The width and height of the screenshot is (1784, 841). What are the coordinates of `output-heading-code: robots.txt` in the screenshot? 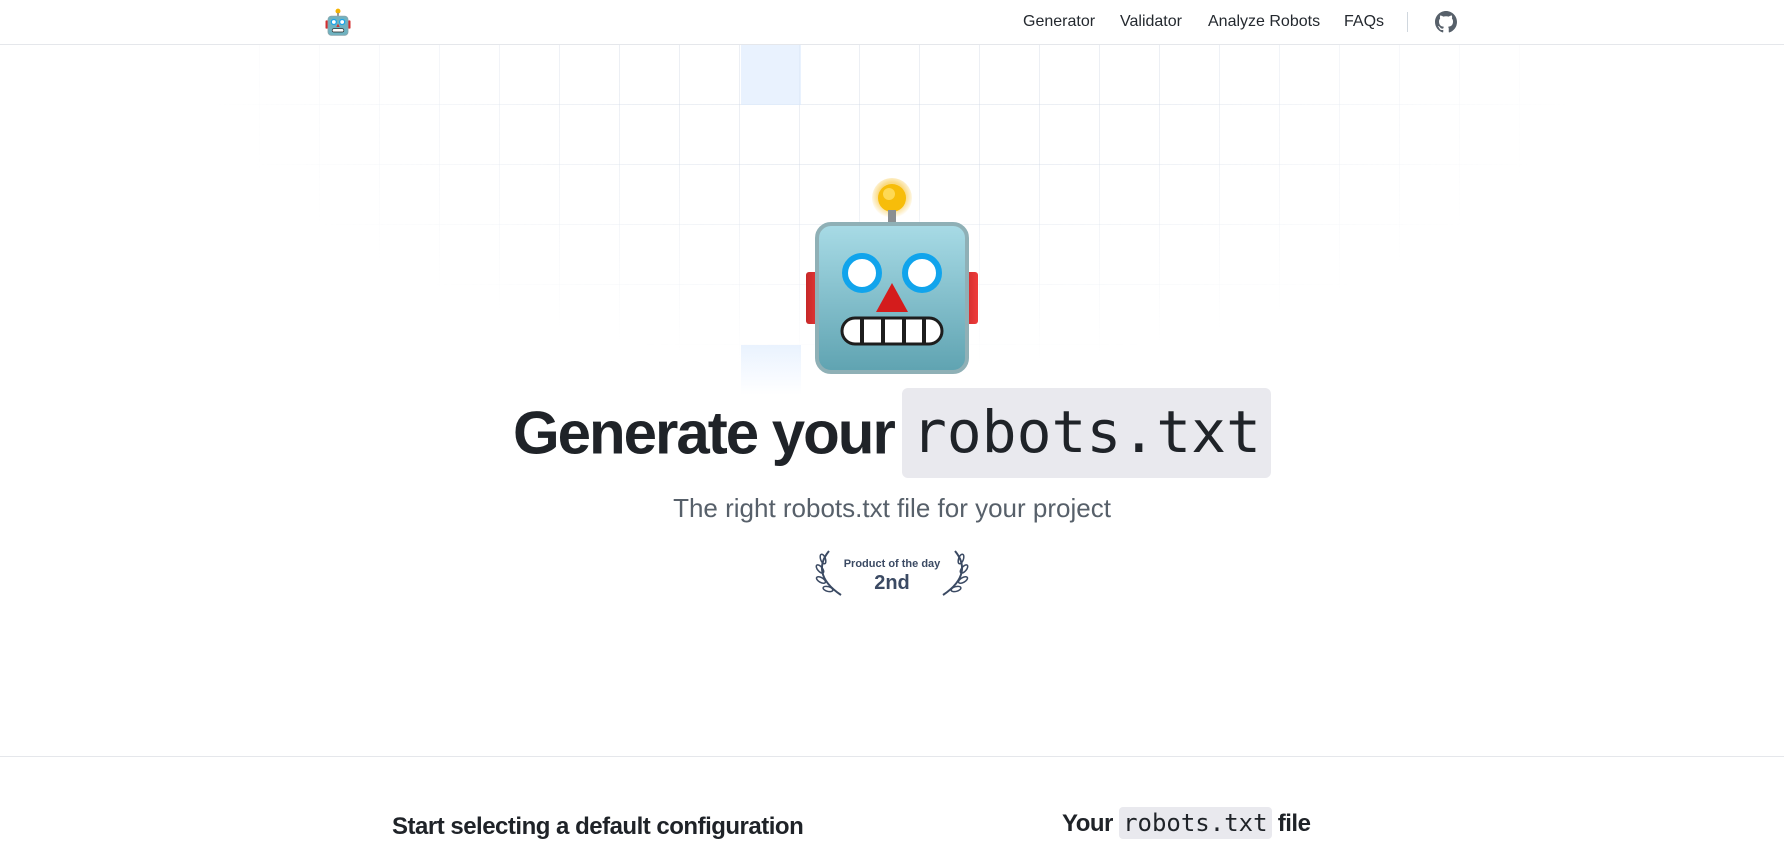 It's located at (1195, 823).